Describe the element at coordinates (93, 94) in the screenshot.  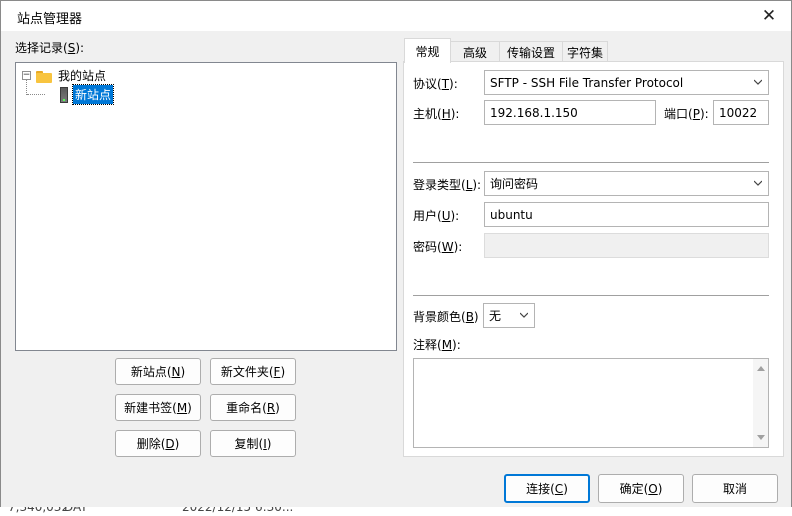
I see `tree-item-label: 新站点` at that location.